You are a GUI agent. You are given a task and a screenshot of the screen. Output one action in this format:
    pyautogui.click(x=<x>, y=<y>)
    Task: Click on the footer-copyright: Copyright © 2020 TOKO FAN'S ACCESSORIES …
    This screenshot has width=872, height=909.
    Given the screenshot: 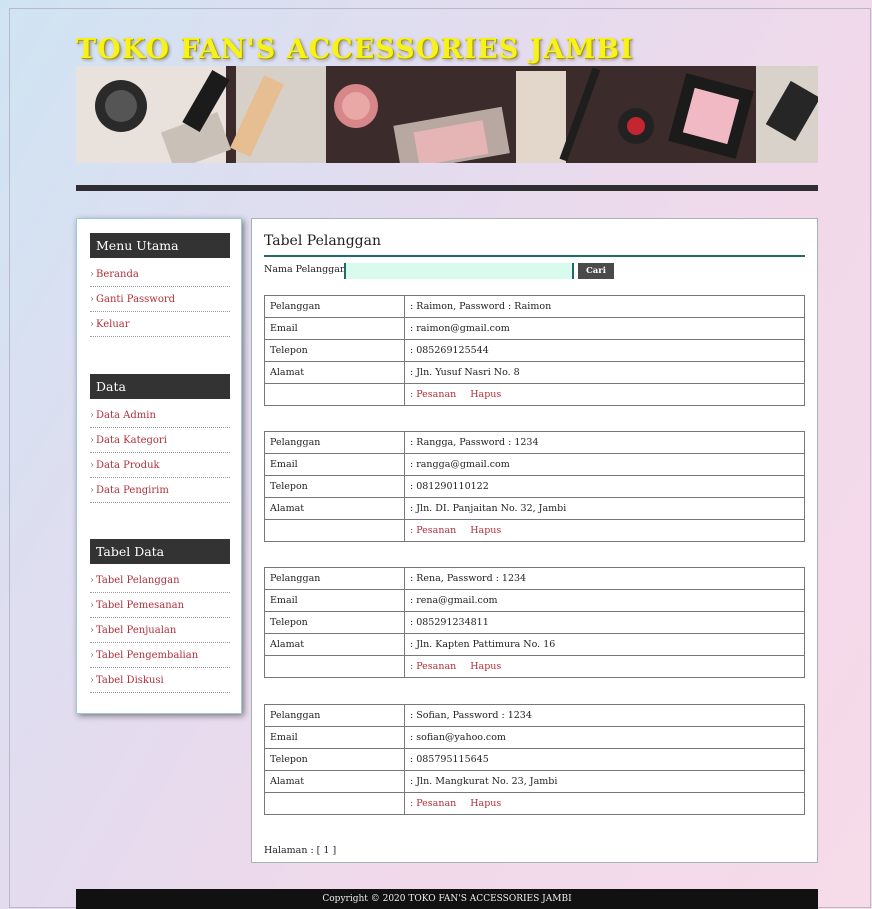 What is the action you would take?
    pyautogui.click(x=447, y=899)
    